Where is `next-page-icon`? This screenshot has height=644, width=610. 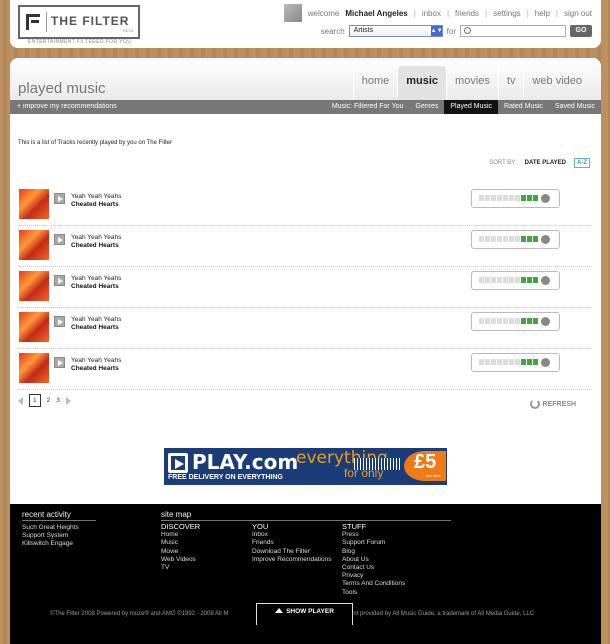
next-page-icon is located at coordinates (68, 400).